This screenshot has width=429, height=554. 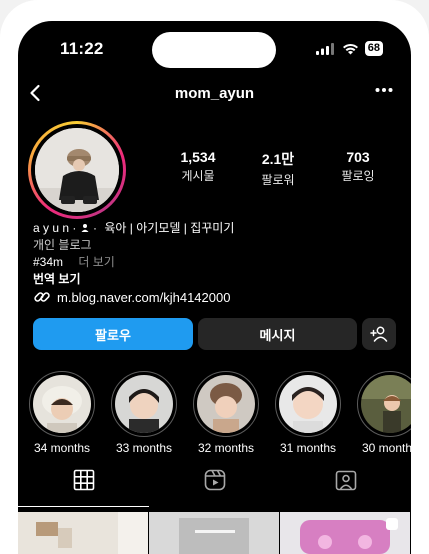 What do you see at coordinates (96, 262) in the screenshot?
I see `bio-more-link: 더 보기` at bounding box center [96, 262].